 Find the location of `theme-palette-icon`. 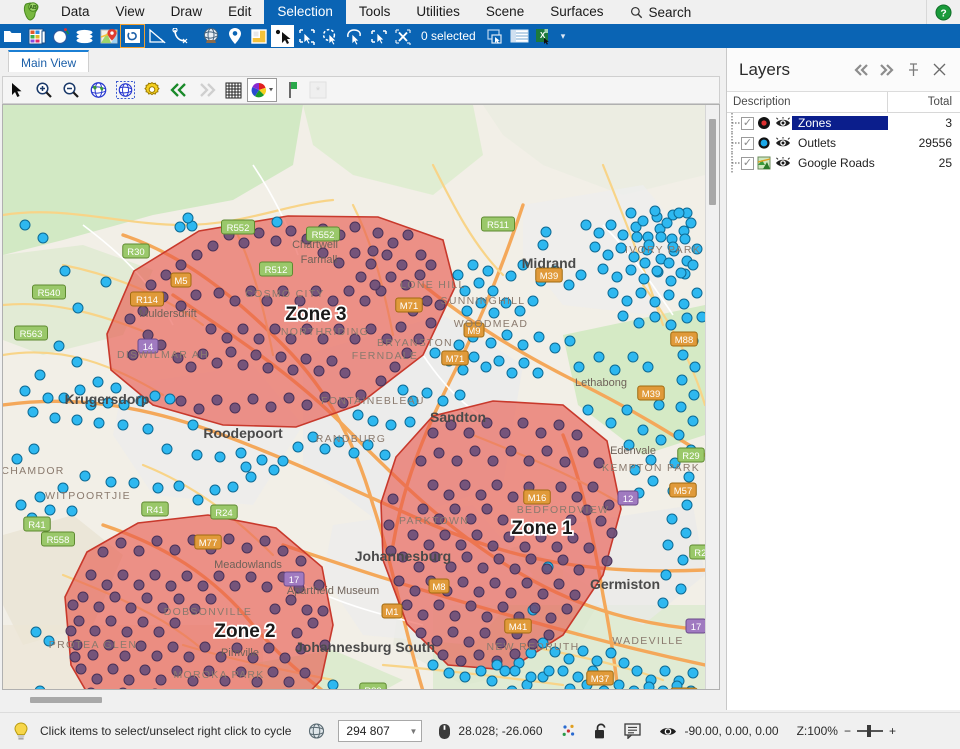

theme-palette-icon is located at coordinates (60, 36).